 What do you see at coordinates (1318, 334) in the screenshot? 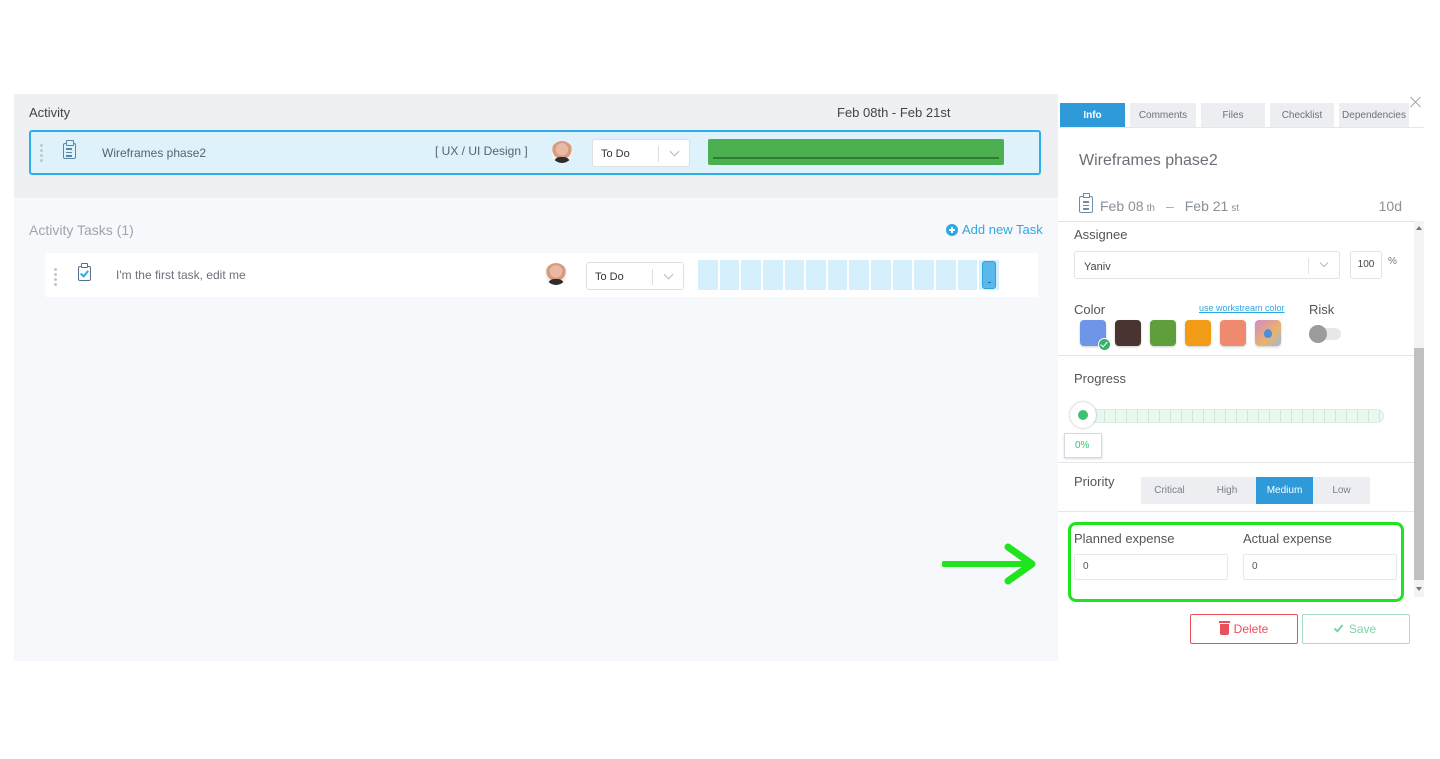
I see `toggle-knob` at bounding box center [1318, 334].